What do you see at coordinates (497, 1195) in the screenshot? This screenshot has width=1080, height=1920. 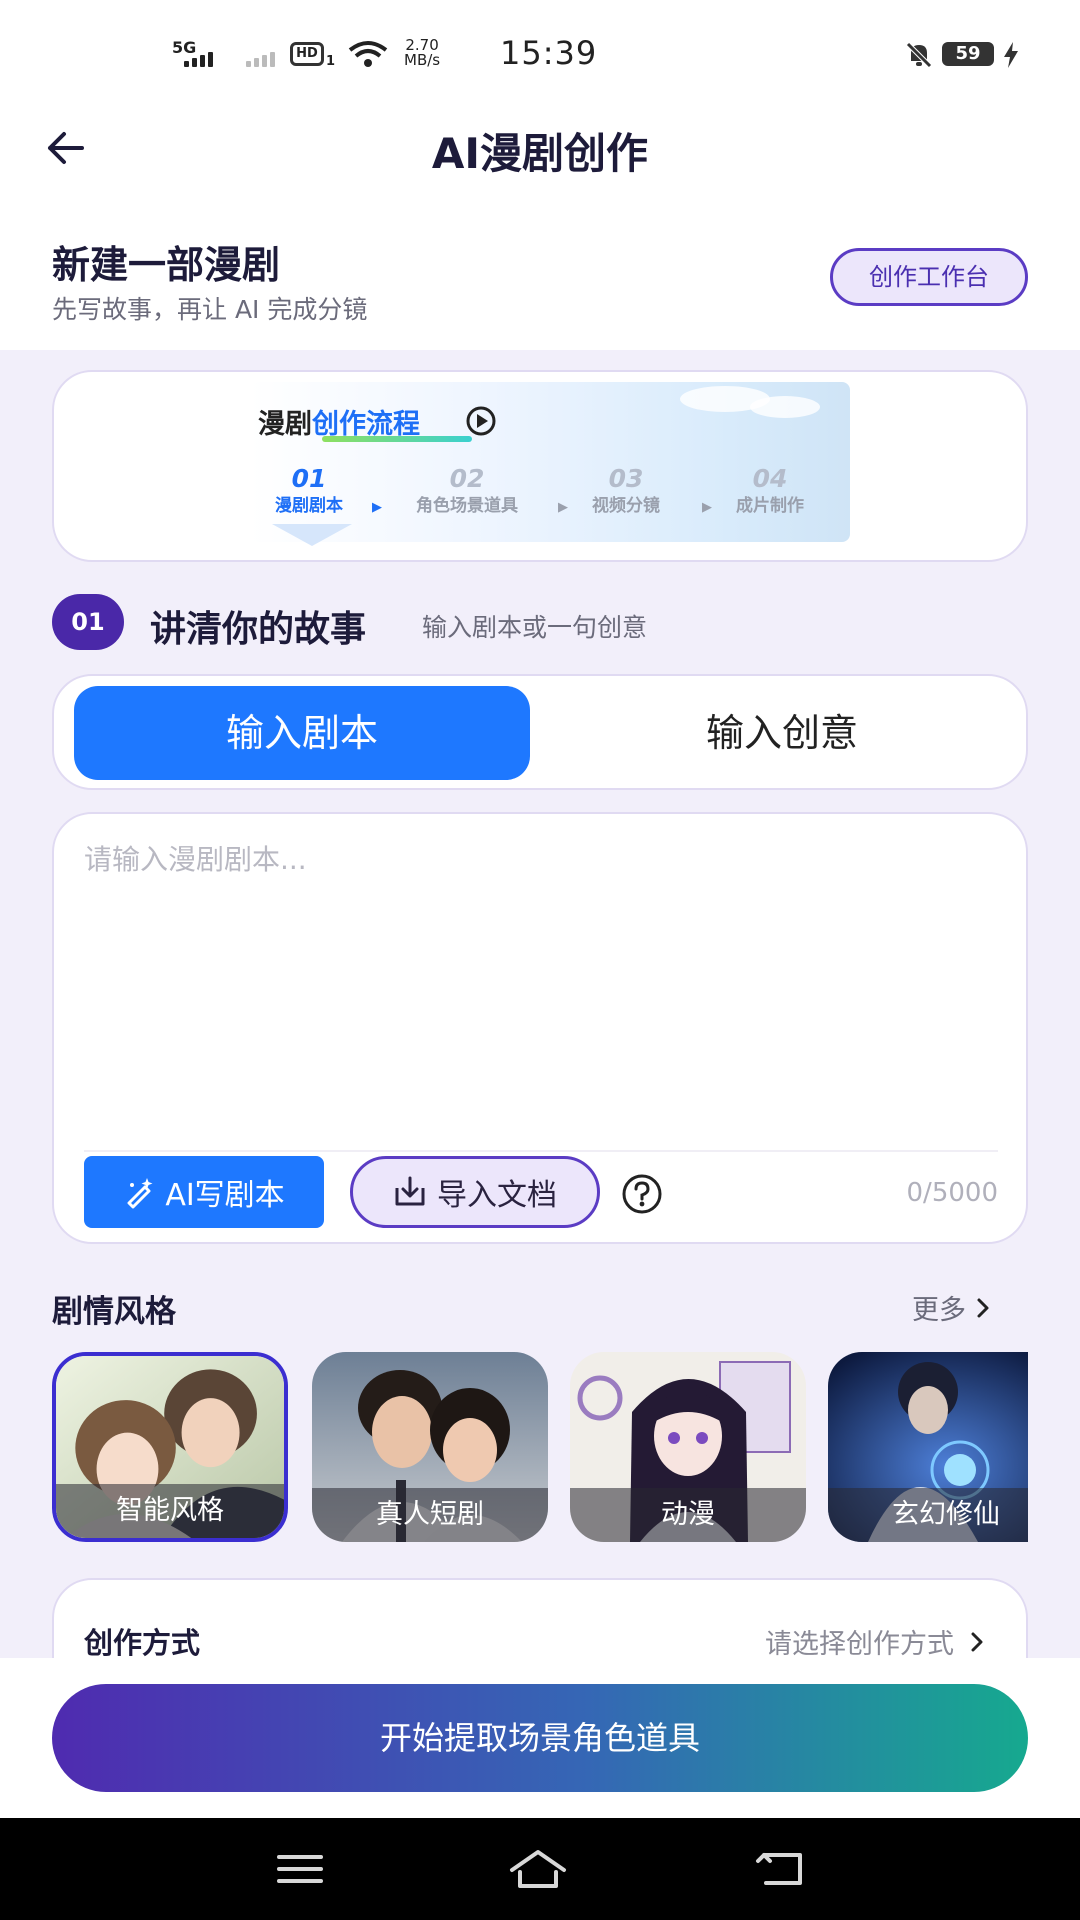 I see `import-label: 导入文档` at bounding box center [497, 1195].